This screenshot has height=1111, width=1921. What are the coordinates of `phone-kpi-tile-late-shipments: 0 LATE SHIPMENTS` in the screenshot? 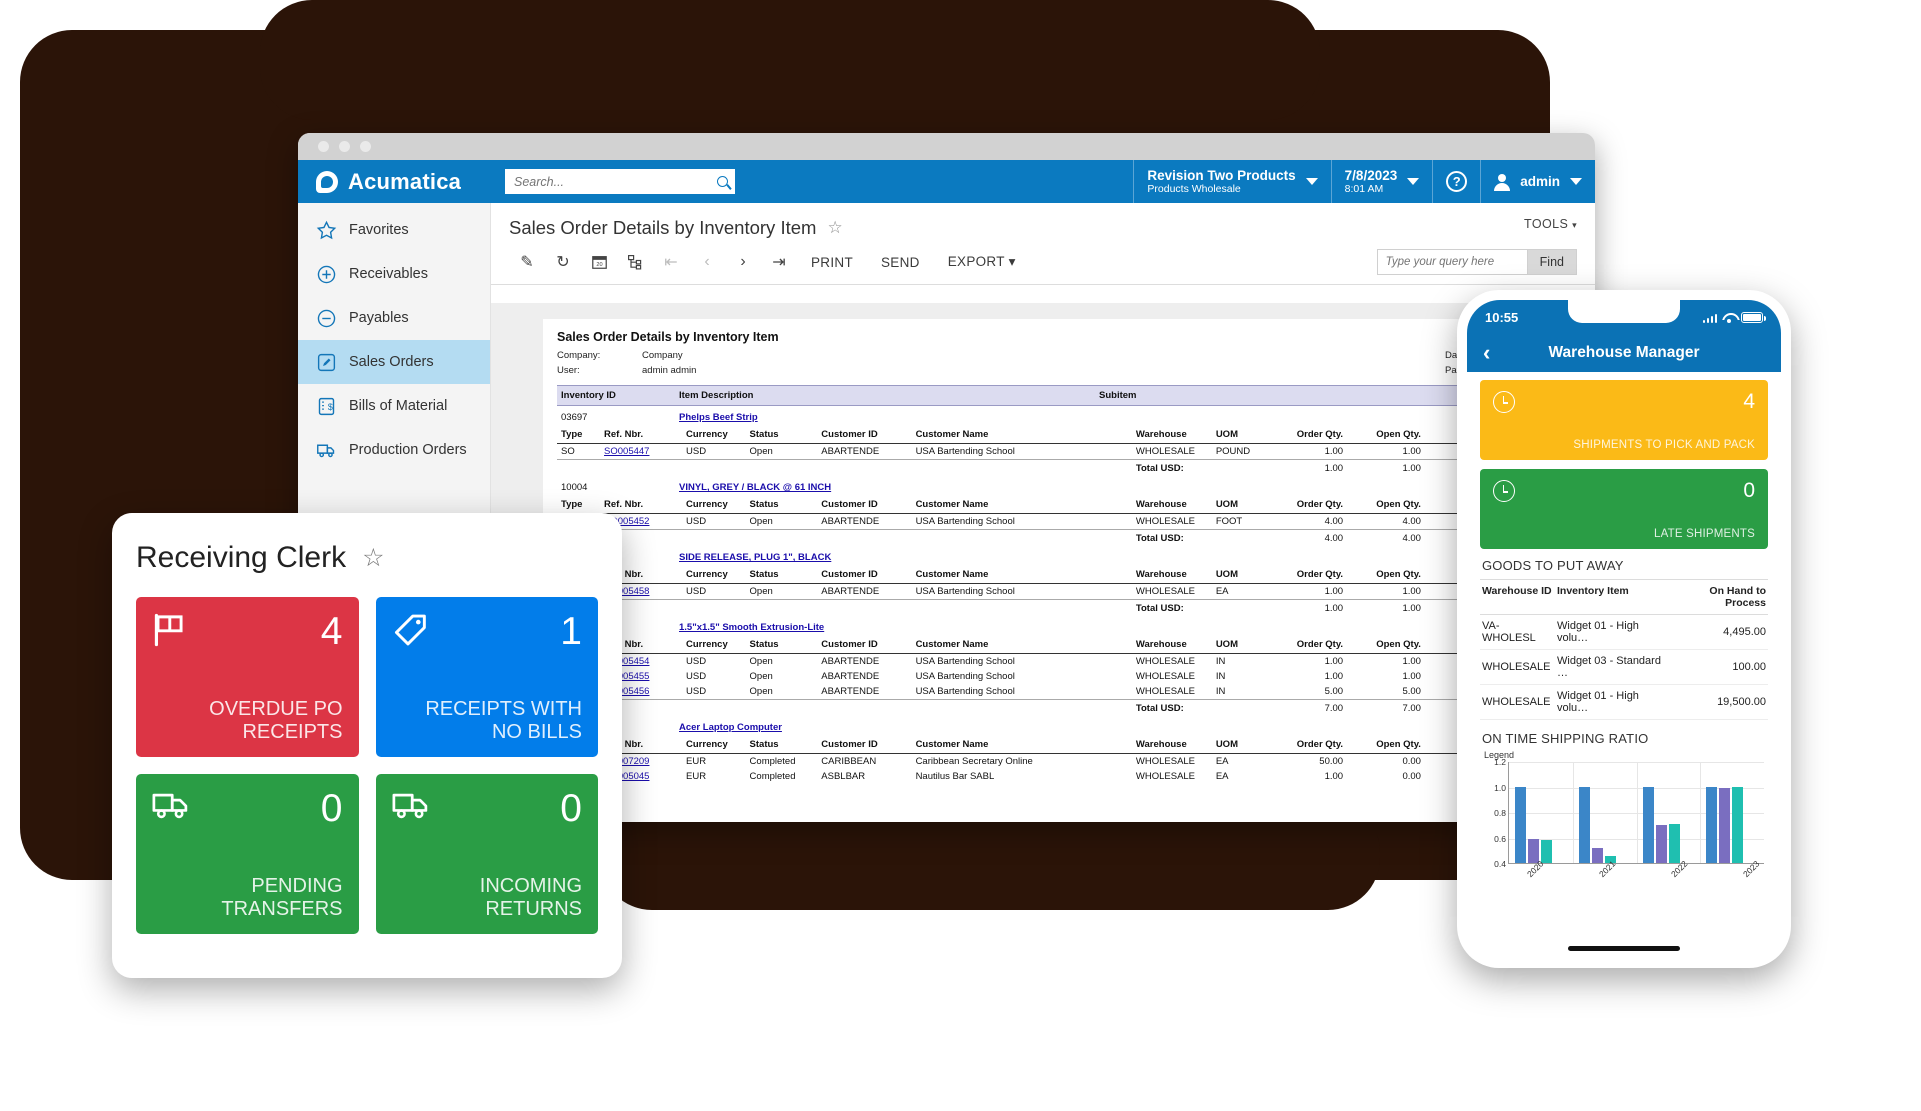 It's located at (1624, 509).